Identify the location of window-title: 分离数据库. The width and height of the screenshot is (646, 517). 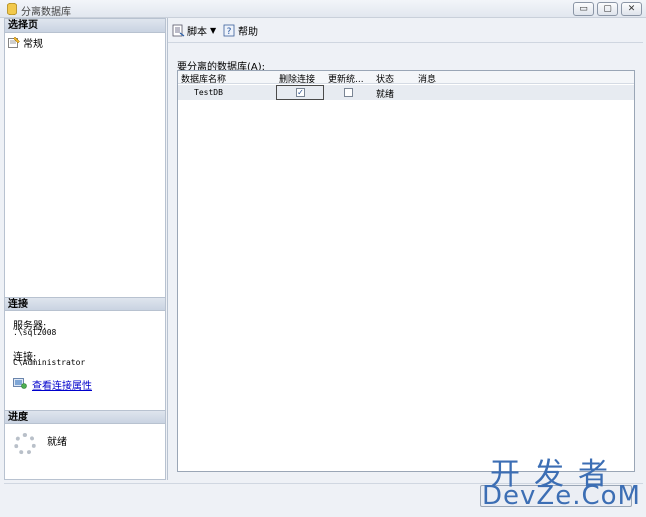
(46, 12).